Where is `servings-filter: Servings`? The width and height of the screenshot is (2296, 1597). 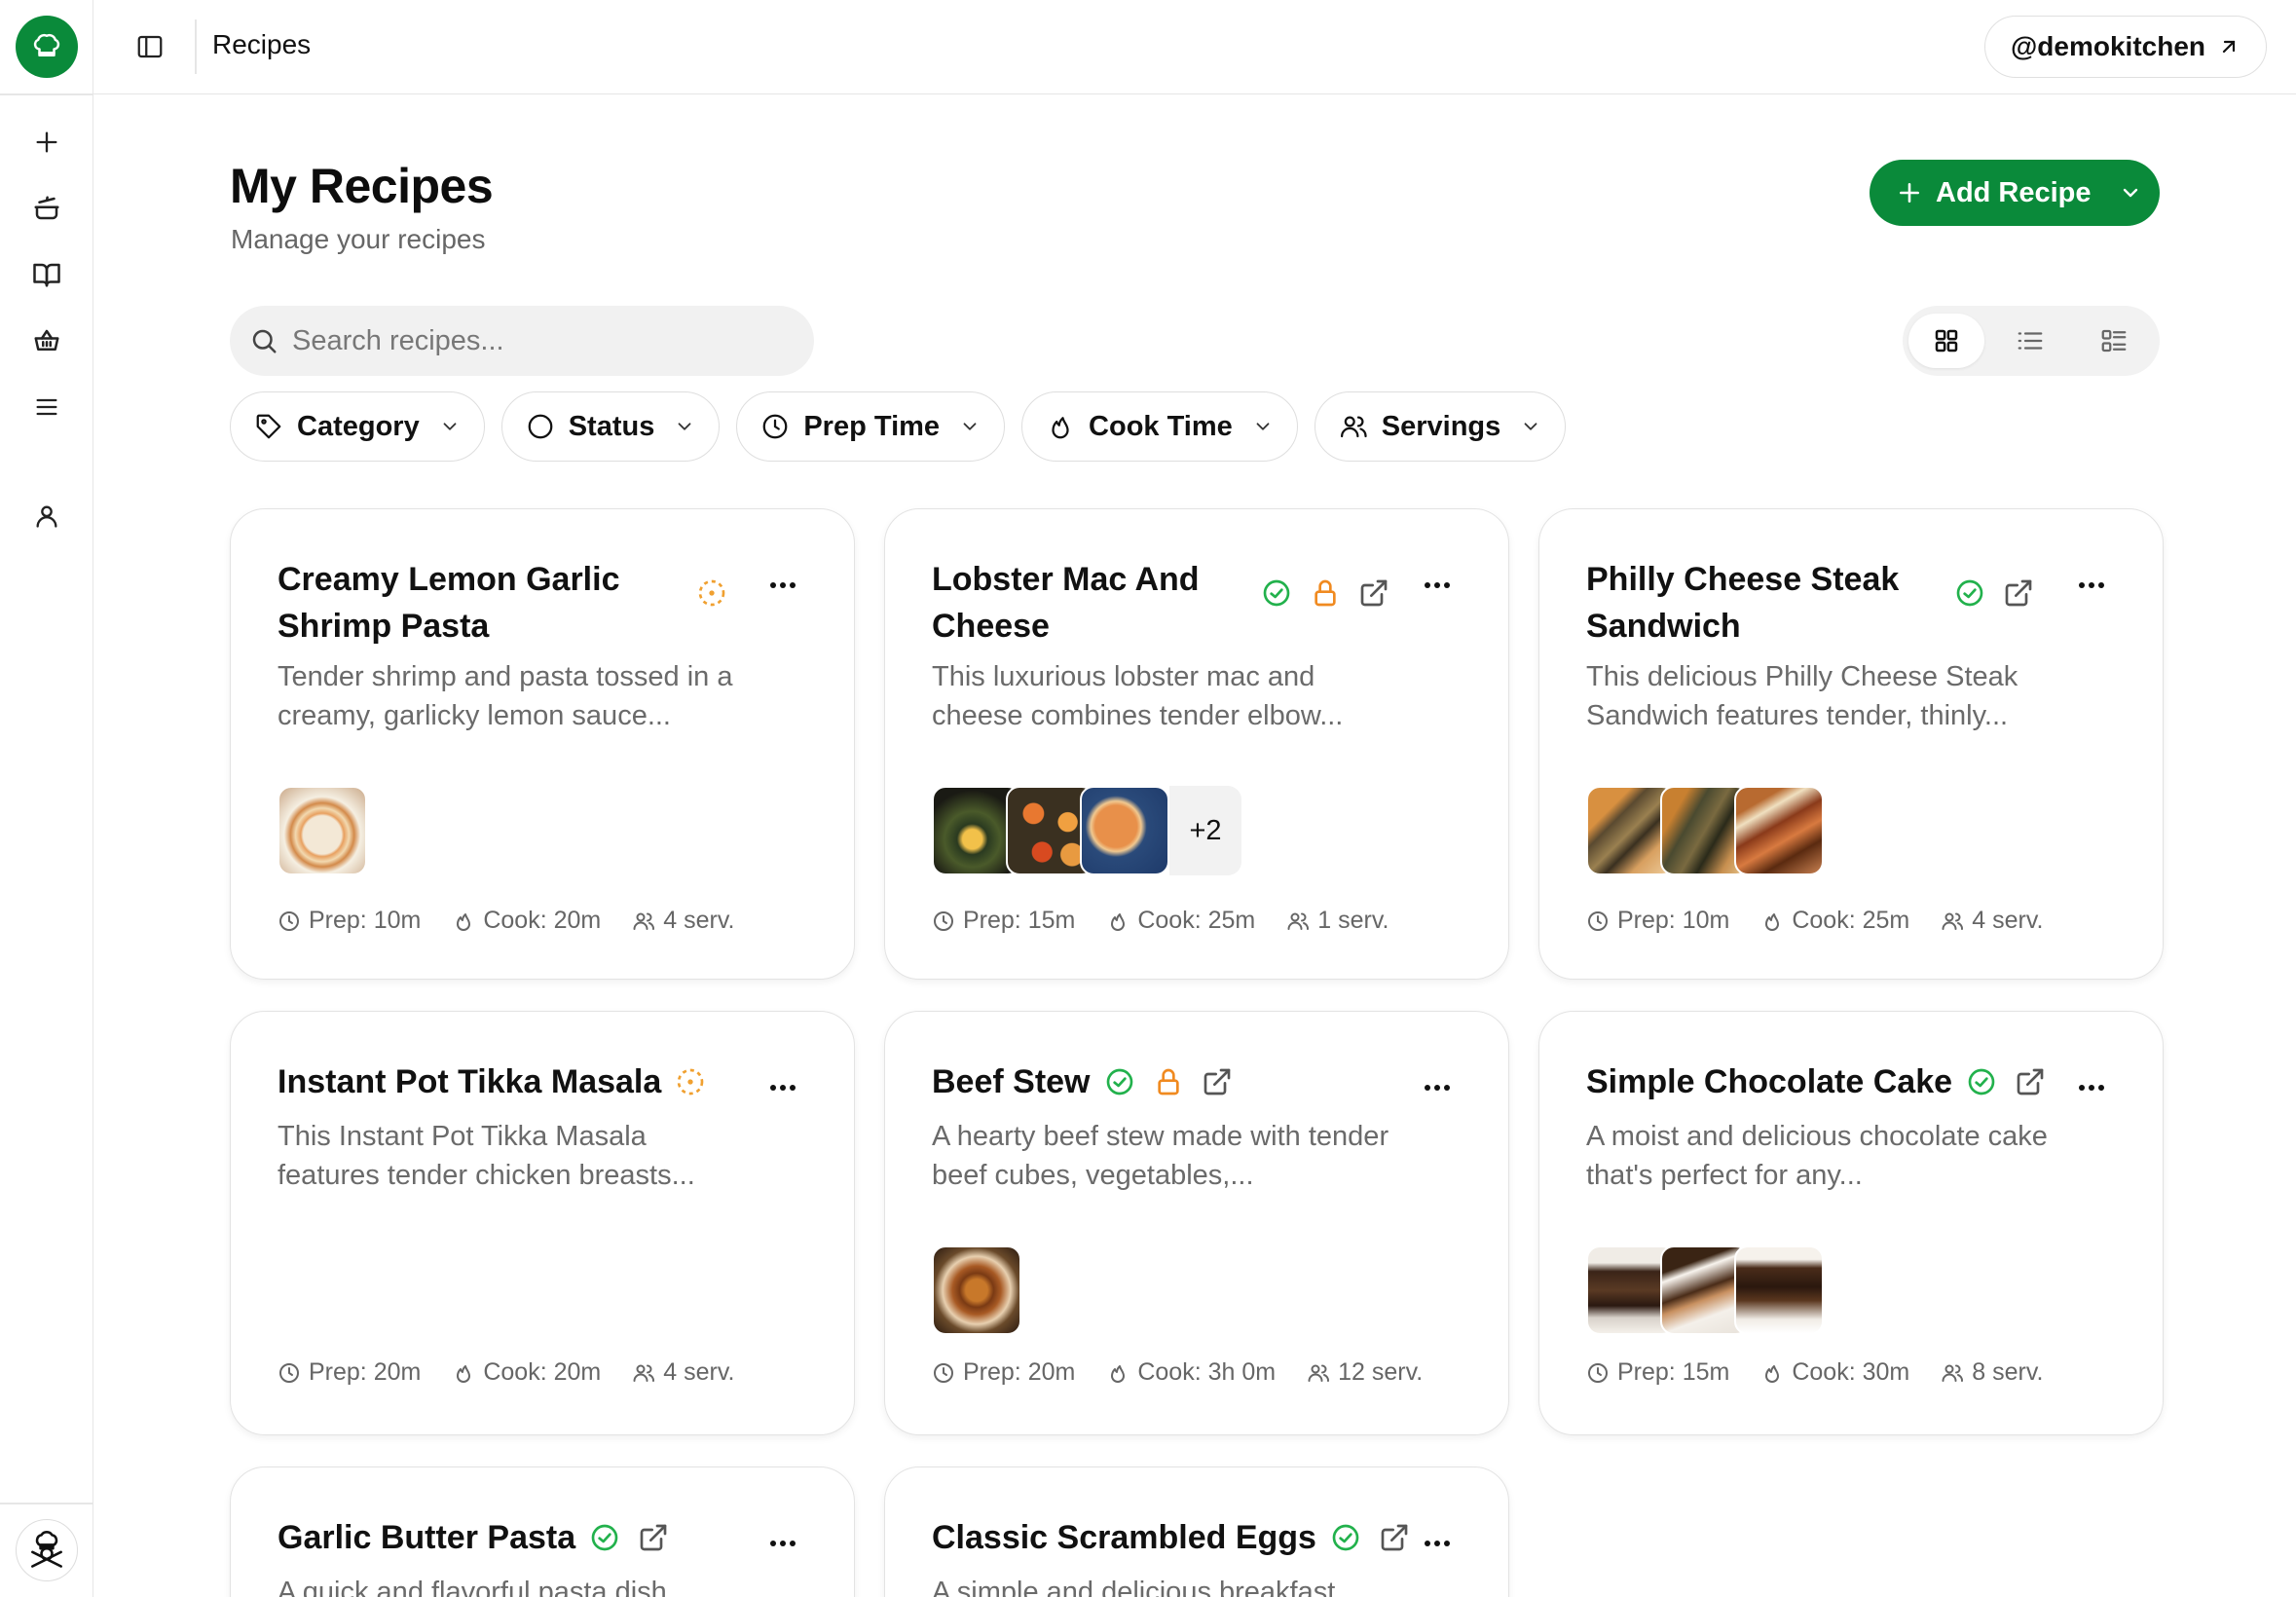 servings-filter: Servings is located at coordinates (1441, 426).